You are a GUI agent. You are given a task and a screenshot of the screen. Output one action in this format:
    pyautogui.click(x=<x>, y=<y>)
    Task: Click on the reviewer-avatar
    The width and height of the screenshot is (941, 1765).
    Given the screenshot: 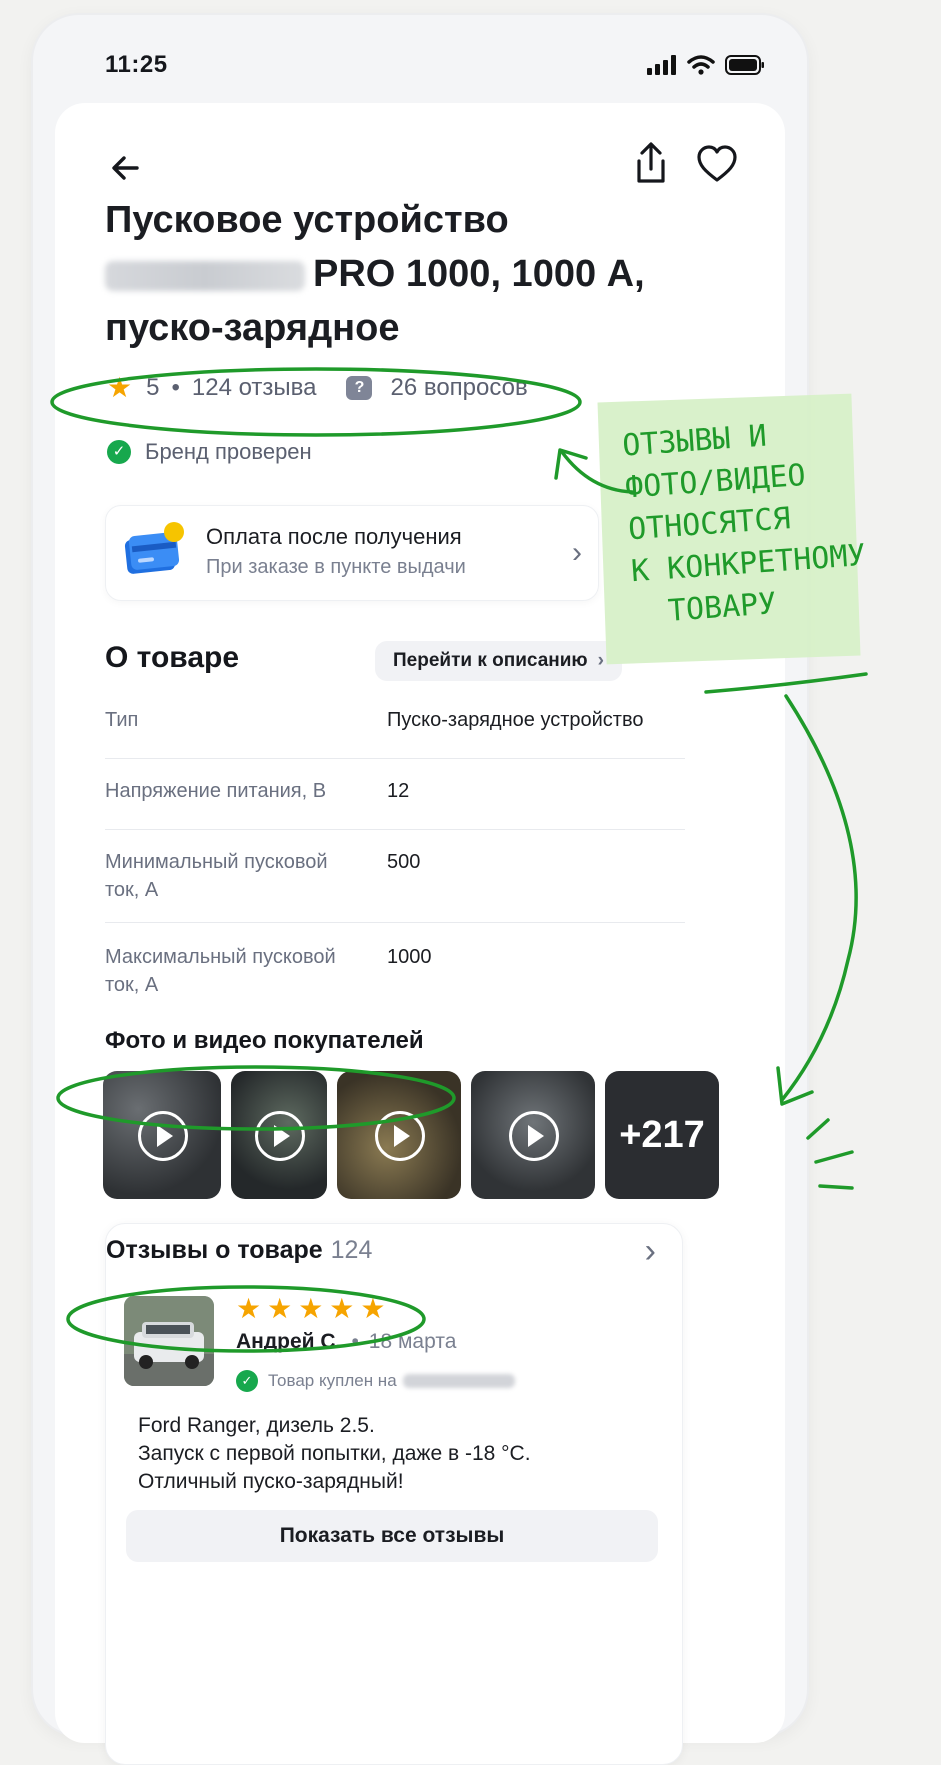 What is the action you would take?
    pyautogui.click(x=169, y=1341)
    